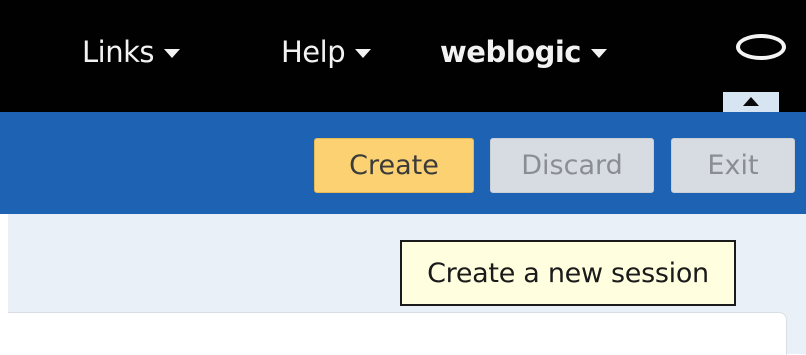 The width and height of the screenshot is (806, 355). Describe the element at coordinates (313, 52) in the screenshot. I see `help-menu-label: Help` at that location.